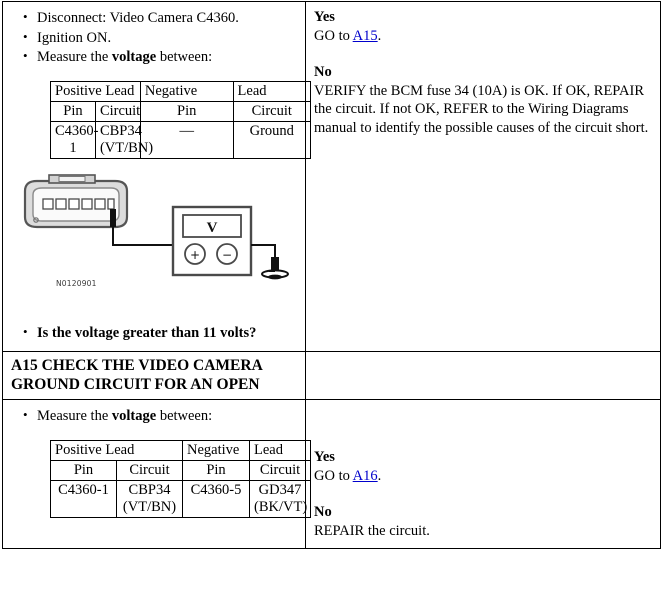 The width and height of the screenshot is (664, 602). I want to click on meter-negative-terminal: −, so click(227, 255).